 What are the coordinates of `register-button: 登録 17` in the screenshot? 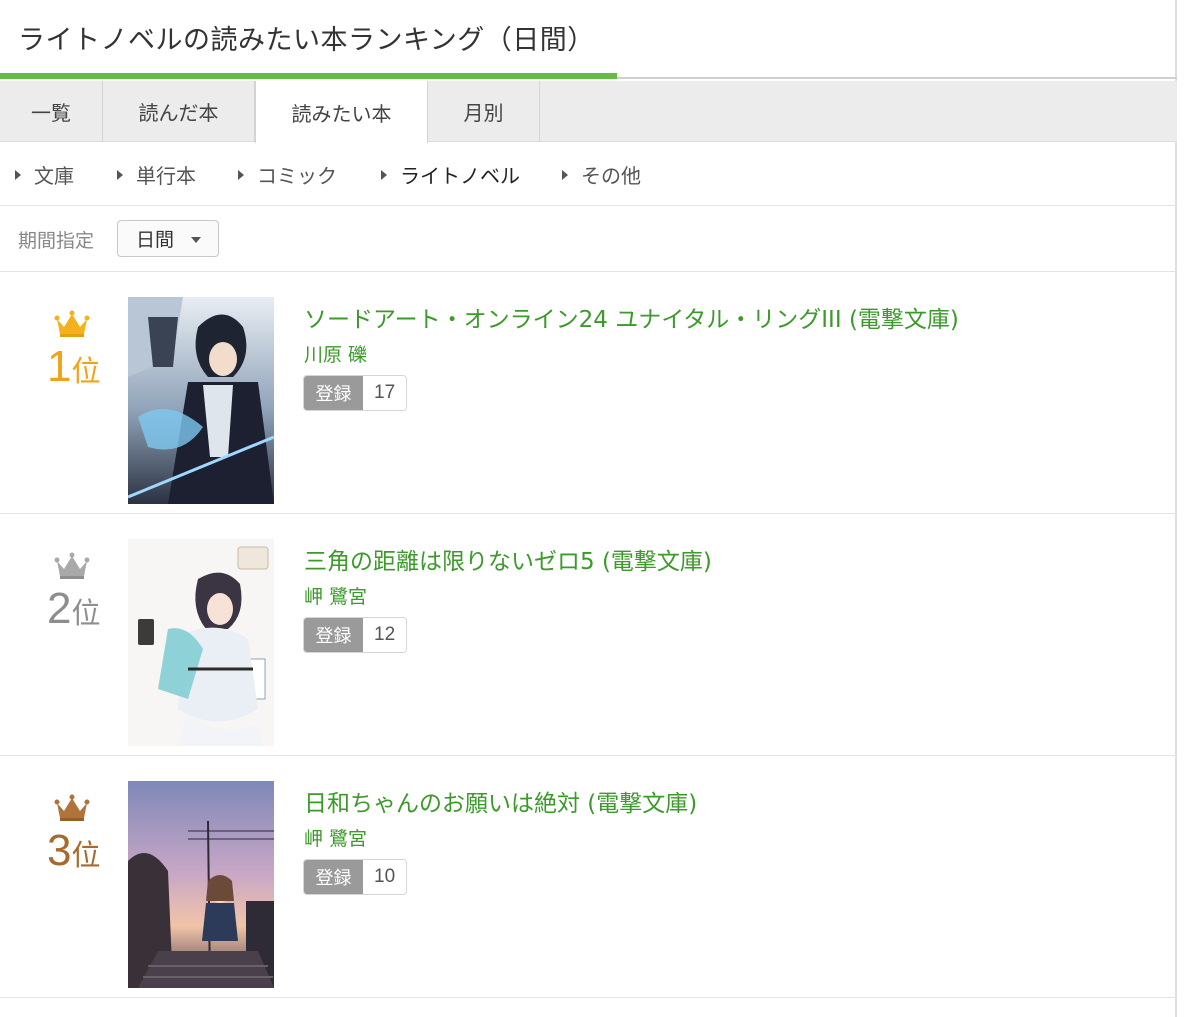 It's located at (355, 393).